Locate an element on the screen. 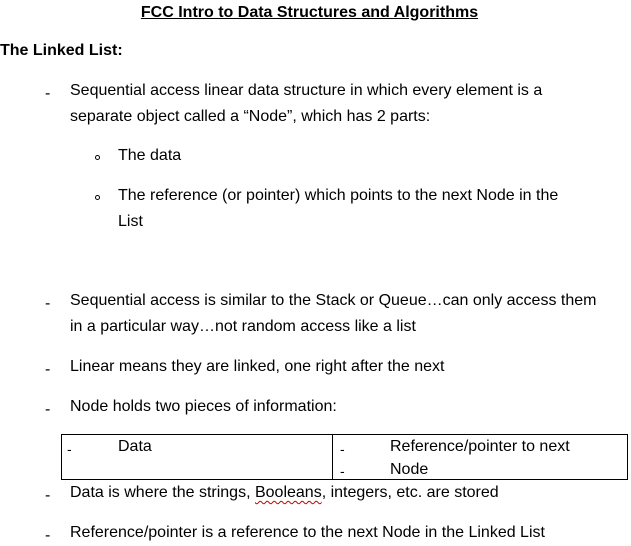 The image size is (631, 546). spellcheck-word: Booleans is located at coordinates (288, 492).